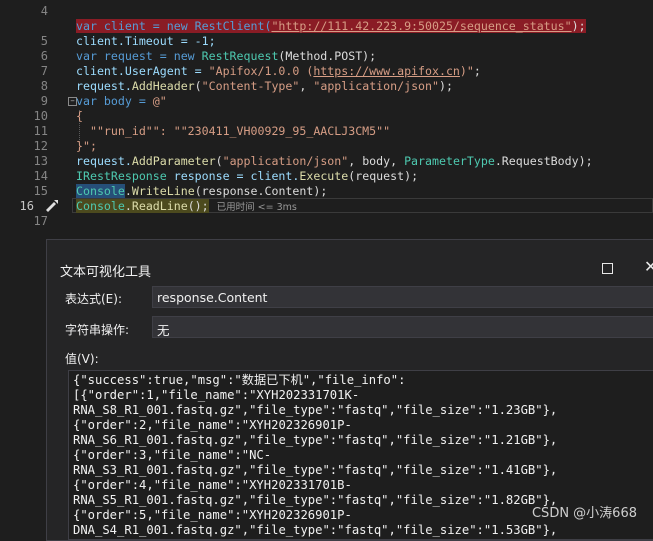 This screenshot has height=541, width=653. I want to click on value-line: [{"order":1,"file_name":"XYH202331701K-, so click(216, 395).